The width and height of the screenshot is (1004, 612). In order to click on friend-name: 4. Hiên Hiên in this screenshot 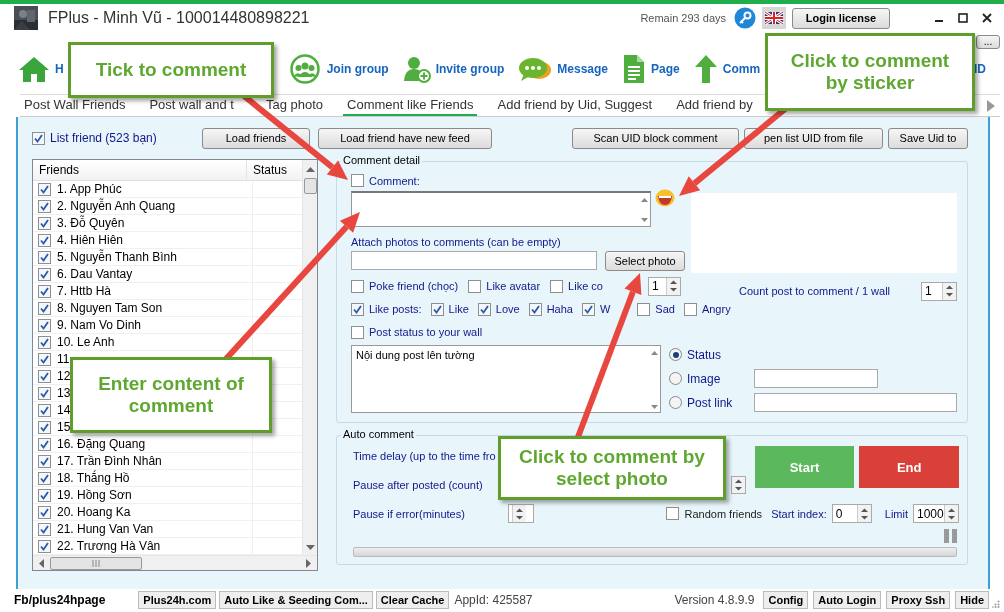, I will do `click(90, 240)`.